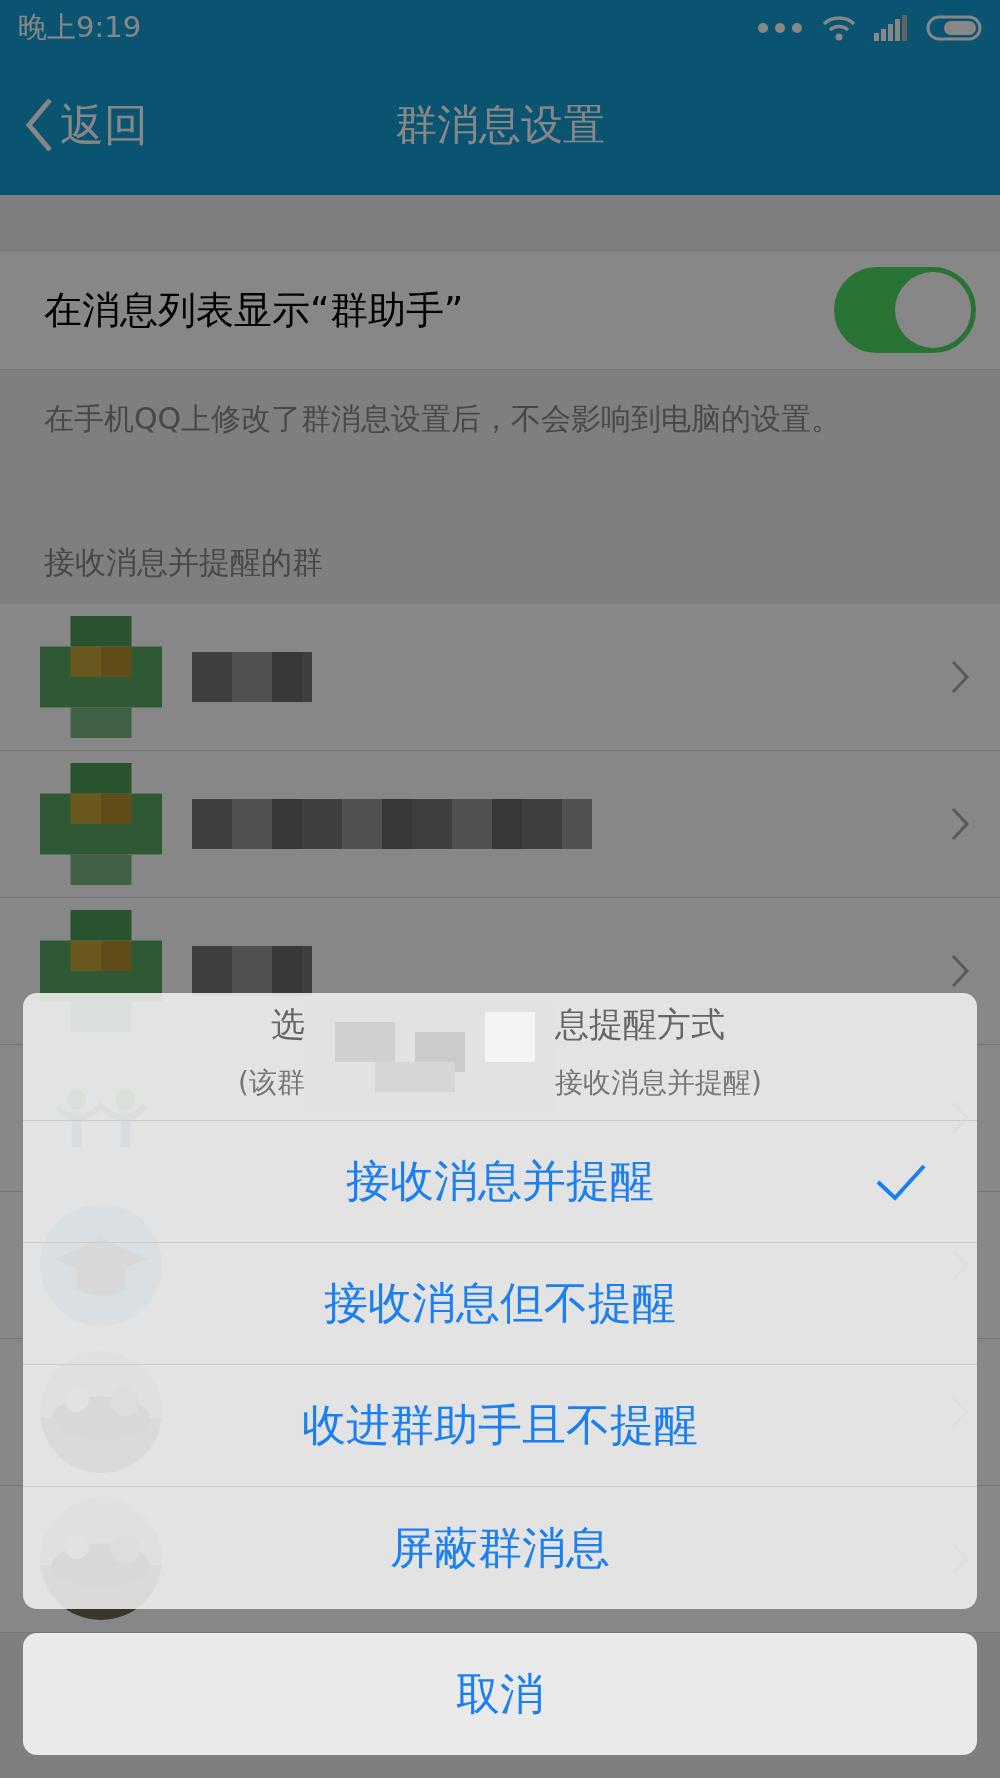  I want to click on sheet-option: 收进群助手且不提醒, so click(500, 1426).